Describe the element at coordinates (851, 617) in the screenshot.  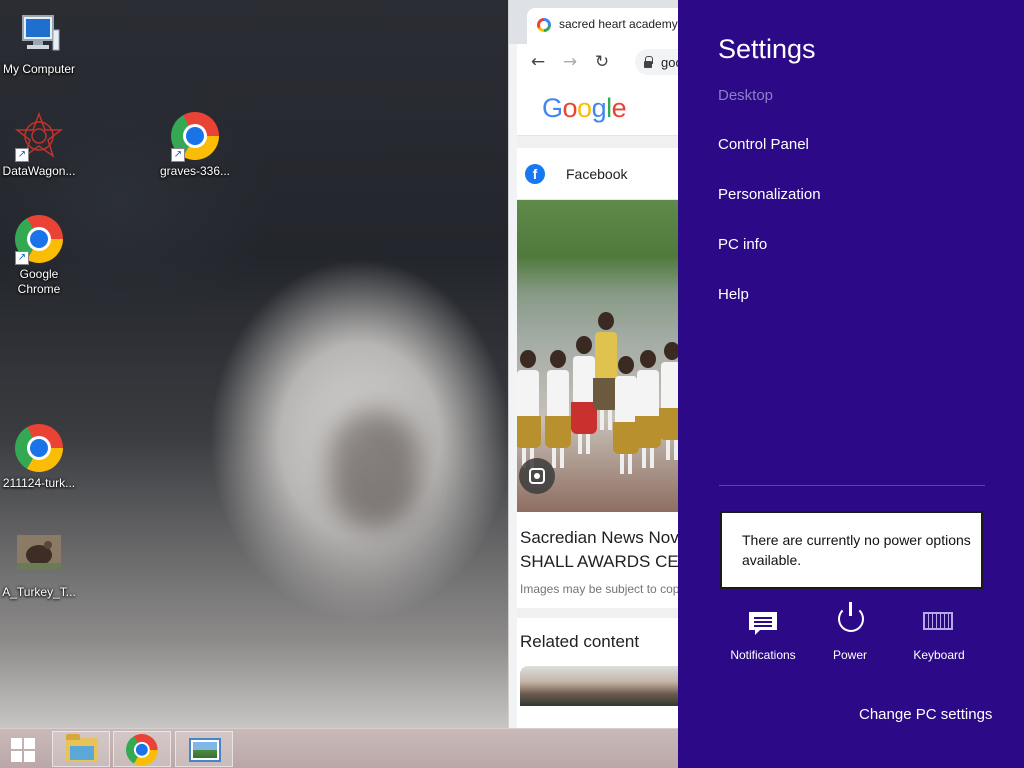
I see `power-icon` at that location.